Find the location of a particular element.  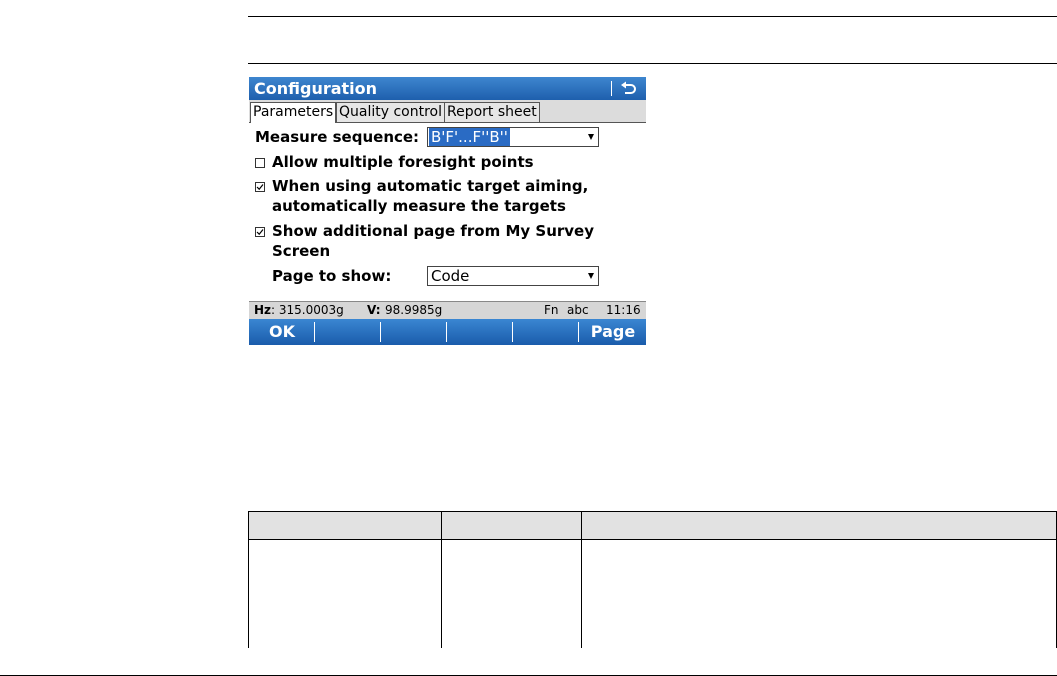

status-bar: Hz : 315.0003g V: 98.9985g Fn abc 11:16 is located at coordinates (447, 310).